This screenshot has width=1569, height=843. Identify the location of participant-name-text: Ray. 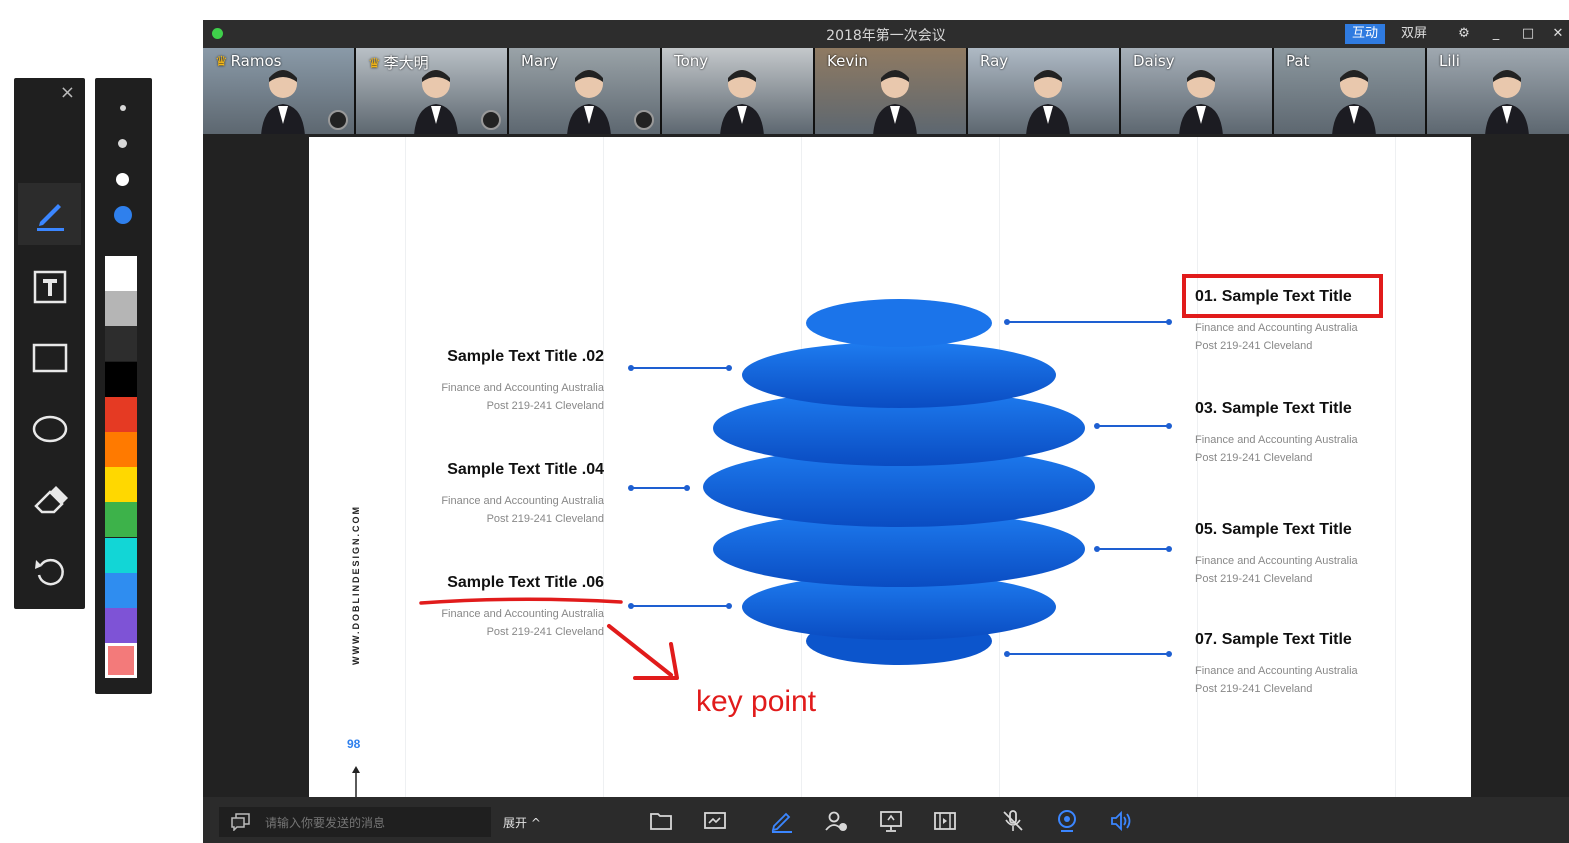
(994, 61).